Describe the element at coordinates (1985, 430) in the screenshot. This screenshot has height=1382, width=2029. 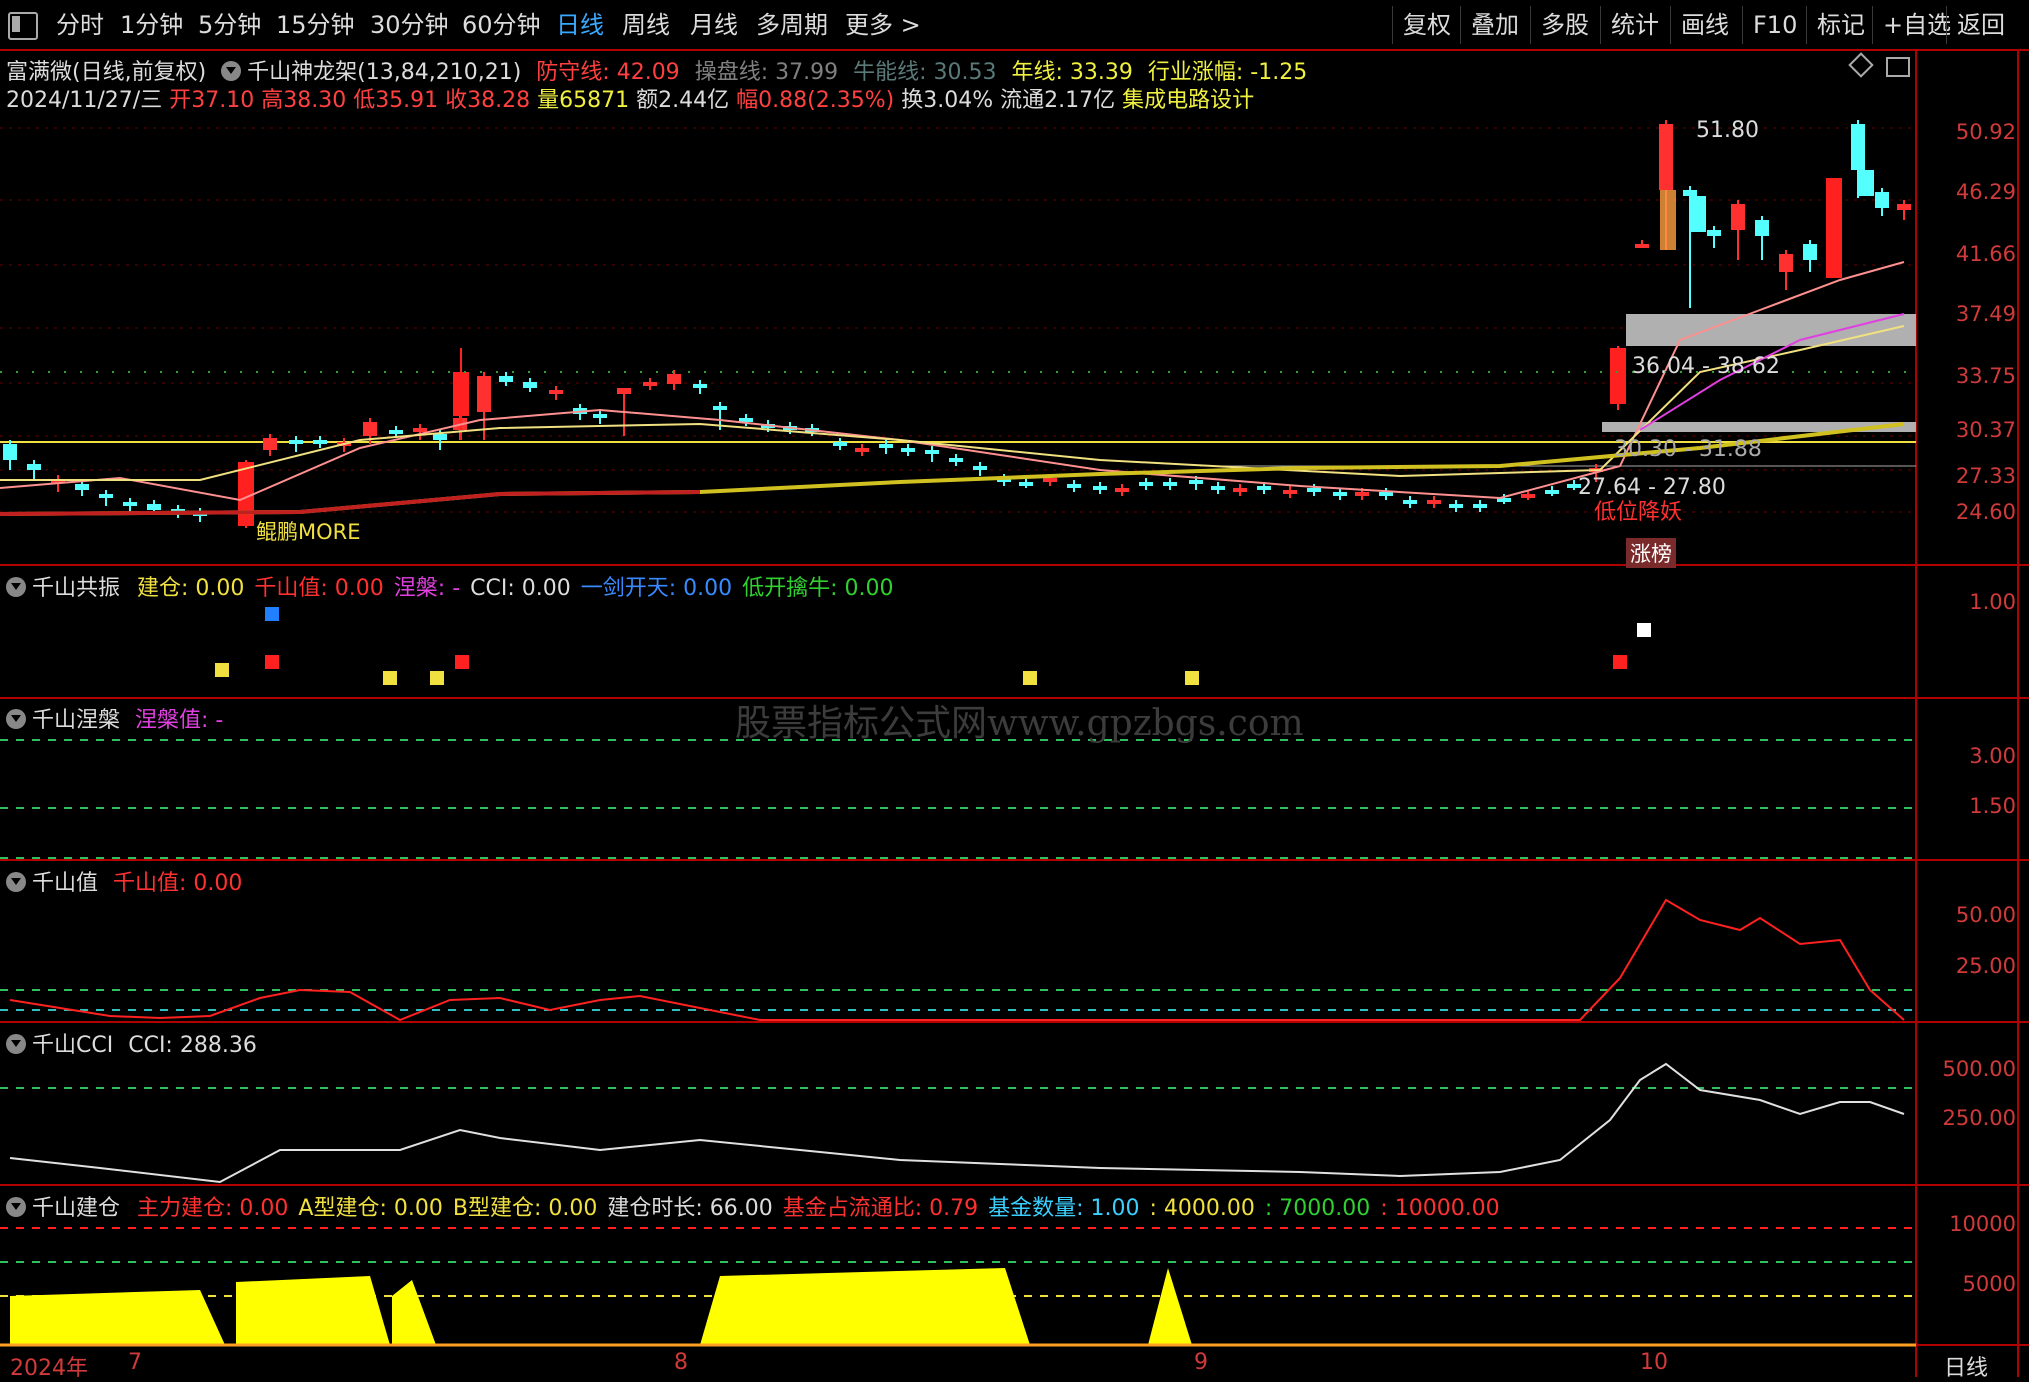
I see `price-axis-label: 30.37` at that location.